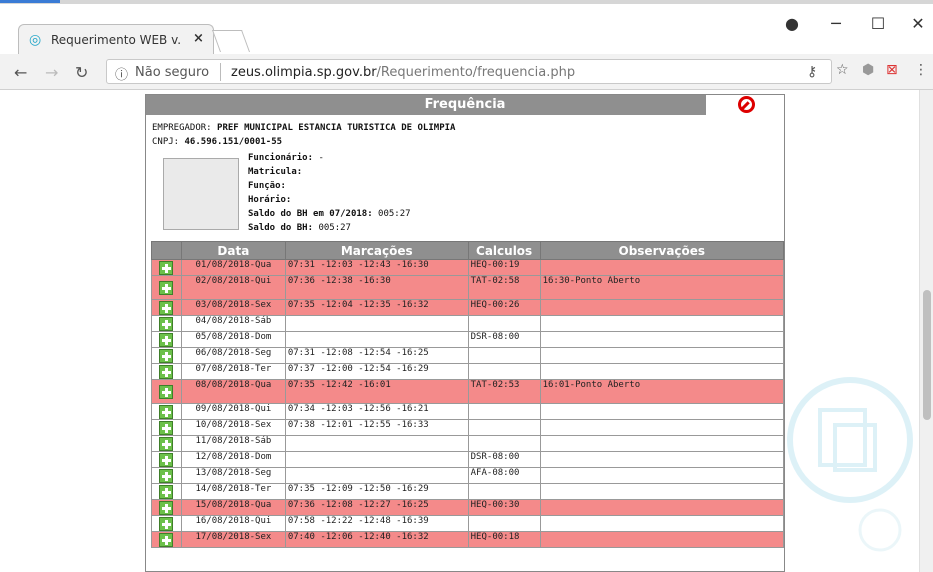 The height and width of the screenshot is (572, 933). What do you see at coordinates (661, 391) in the screenshot?
I see `cell-observacoes: 16:01-Ponto Aberto` at bounding box center [661, 391].